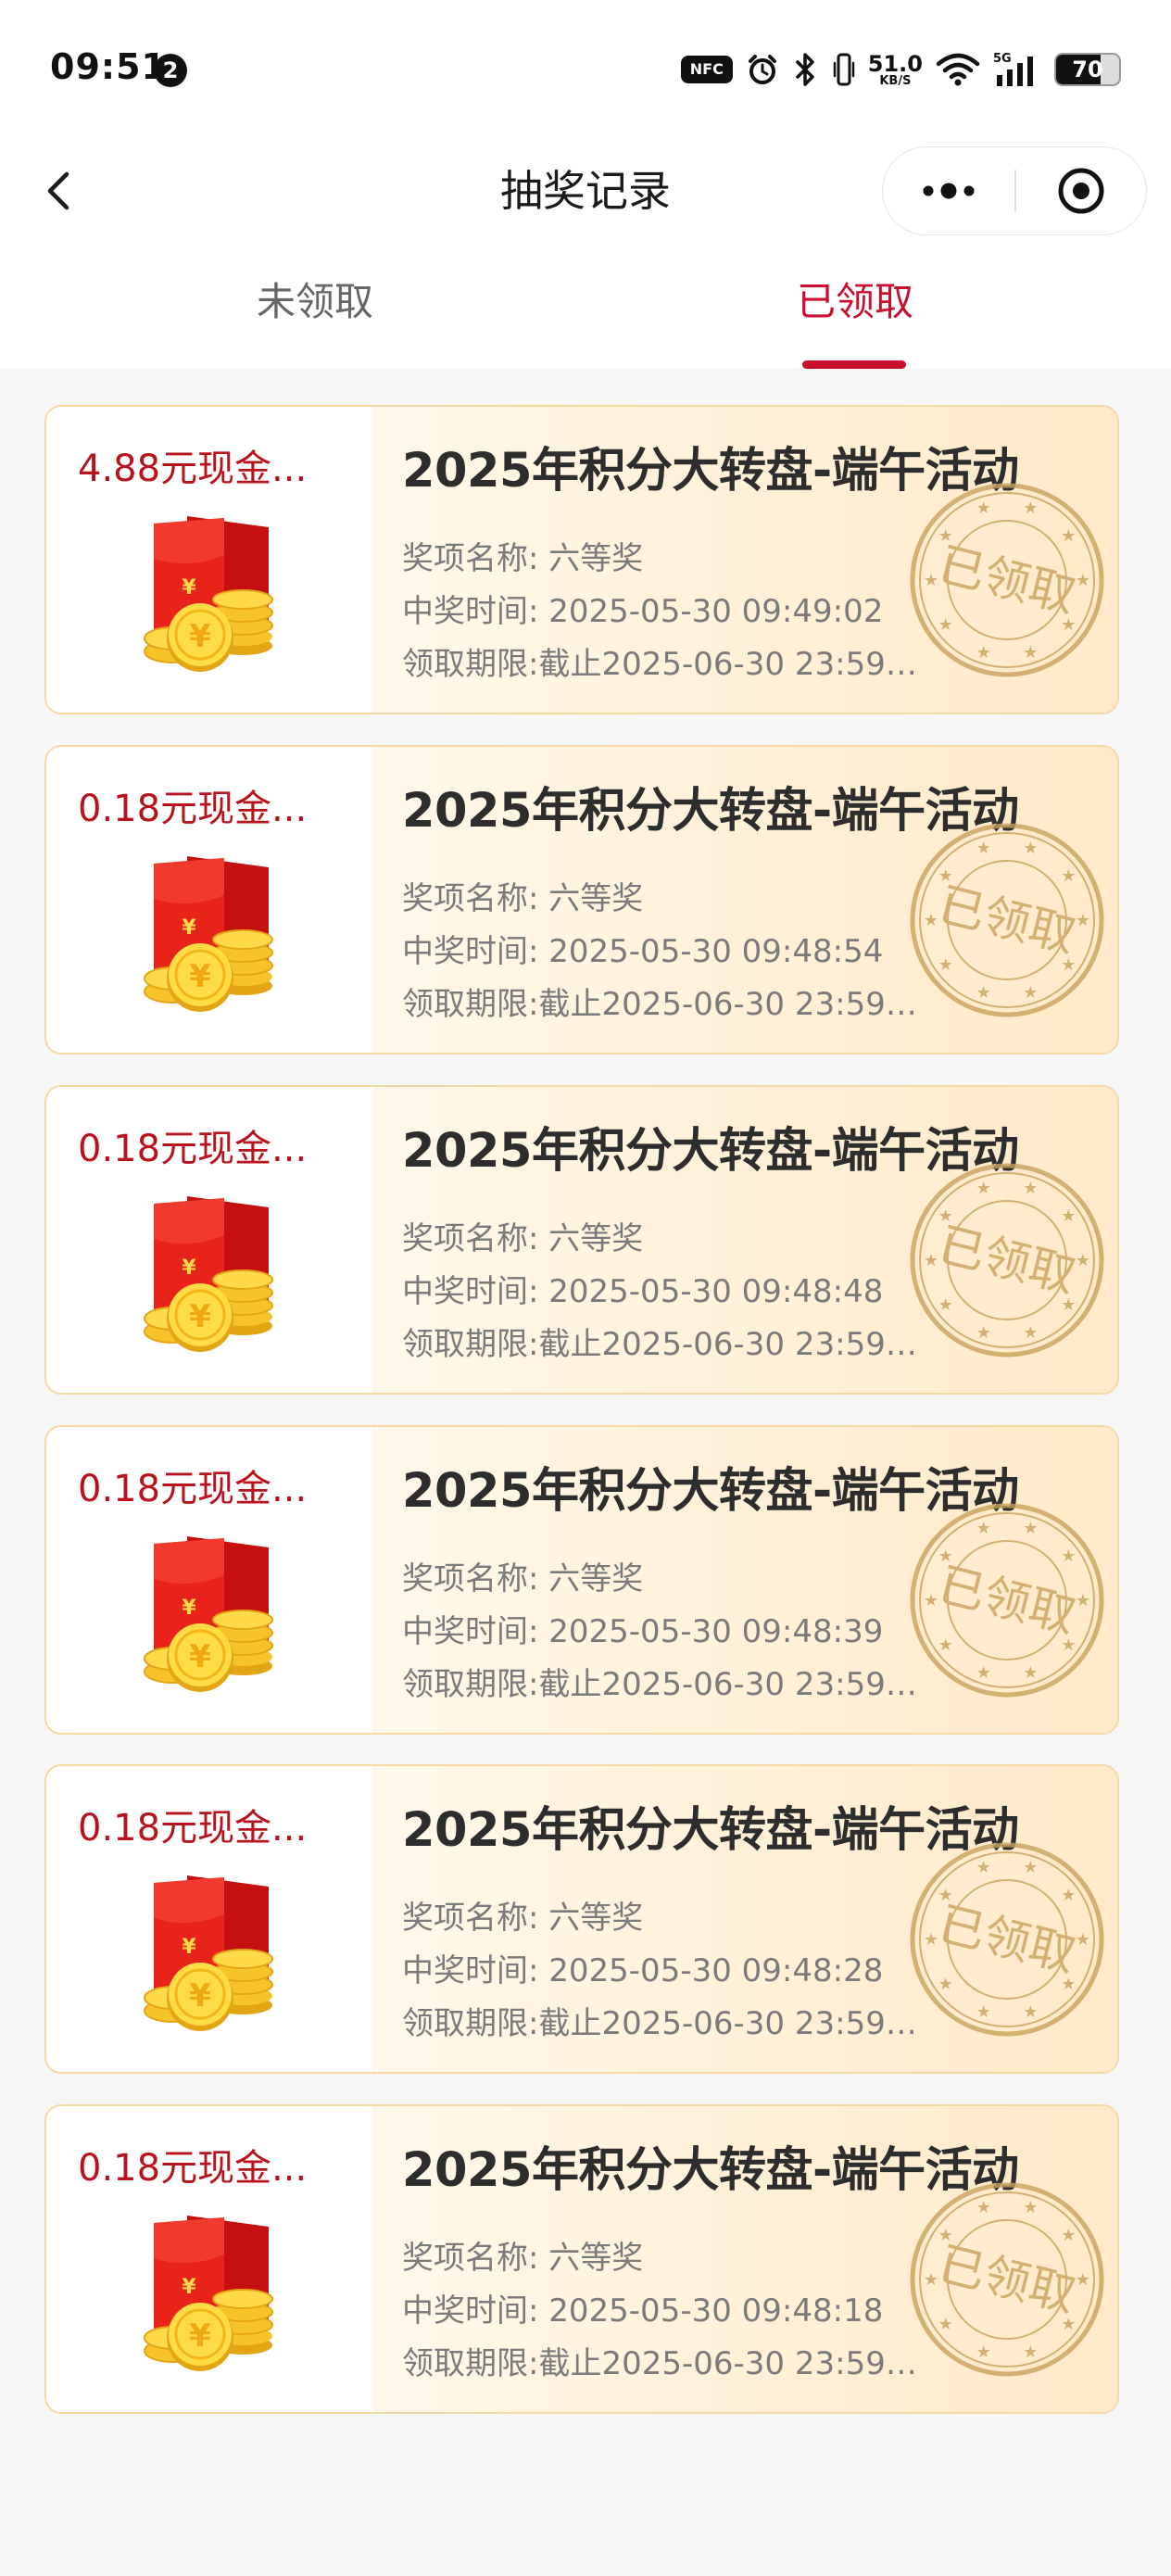 Image resolution: width=1171 pixels, height=2576 pixels. What do you see at coordinates (643, 951) in the screenshot?
I see `win-time: 中奖时间: 2025-05-30 09:48:54` at bounding box center [643, 951].